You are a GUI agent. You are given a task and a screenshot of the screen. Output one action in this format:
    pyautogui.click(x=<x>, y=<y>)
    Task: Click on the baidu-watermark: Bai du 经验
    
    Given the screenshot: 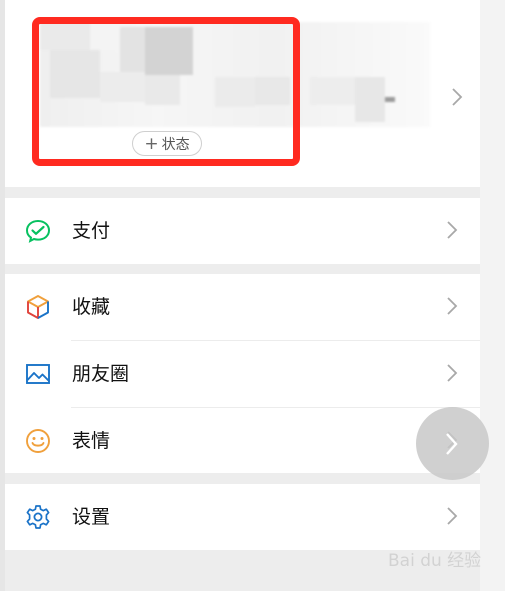 What is the action you would take?
    pyautogui.click(x=438, y=558)
    